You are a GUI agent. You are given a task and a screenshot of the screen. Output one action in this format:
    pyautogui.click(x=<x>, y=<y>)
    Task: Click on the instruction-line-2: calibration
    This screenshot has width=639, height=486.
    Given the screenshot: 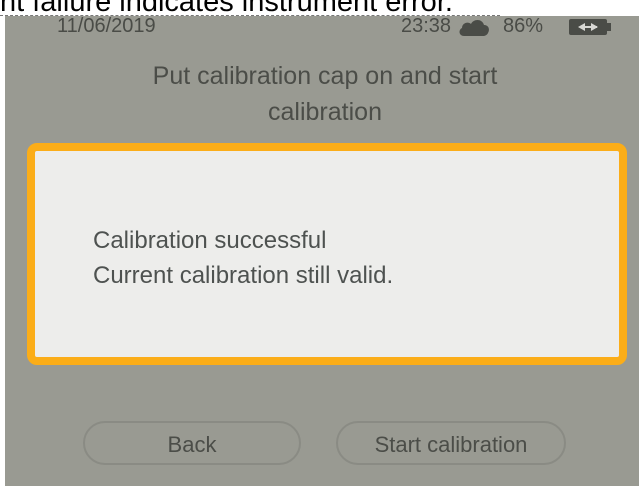 What is the action you would take?
    pyautogui.click(x=325, y=112)
    